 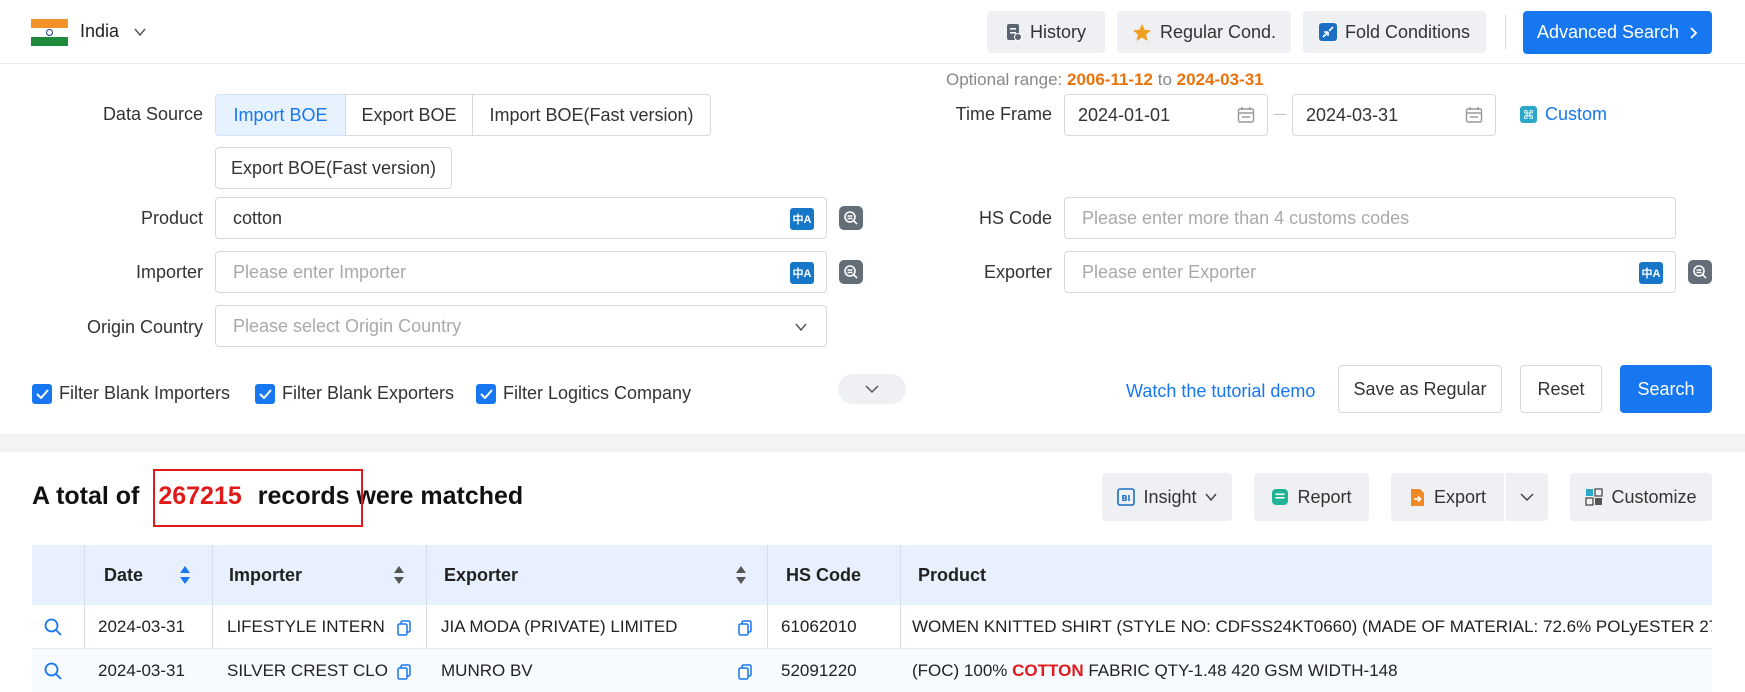 What do you see at coordinates (1420, 389) in the screenshot?
I see `save-as-regular-button: Save as Regular` at bounding box center [1420, 389].